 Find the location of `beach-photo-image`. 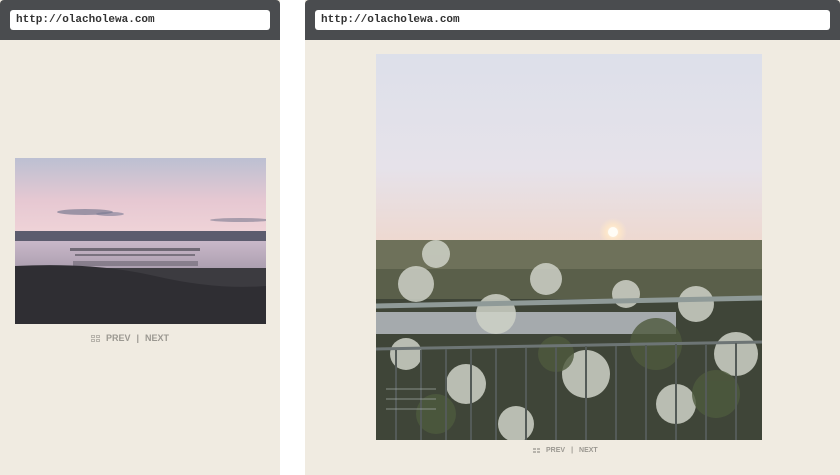

beach-photo-image is located at coordinates (140, 241).